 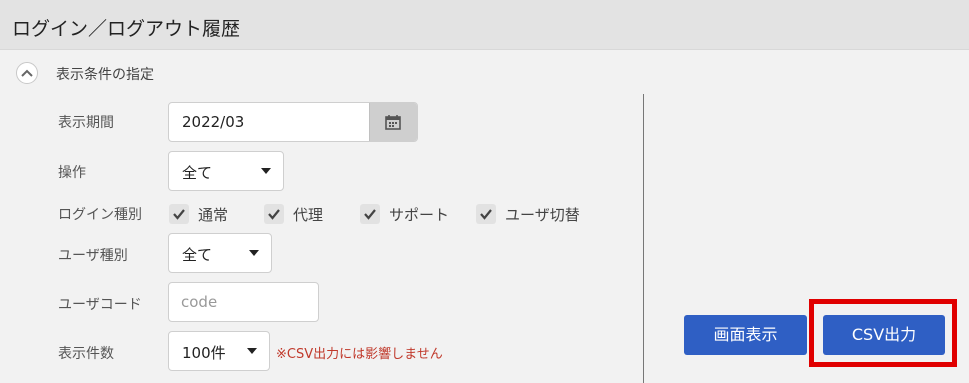 What do you see at coordinates (883, 333) in the screenshot?
I see `highlight-frame` at bounding box center [883, 333].